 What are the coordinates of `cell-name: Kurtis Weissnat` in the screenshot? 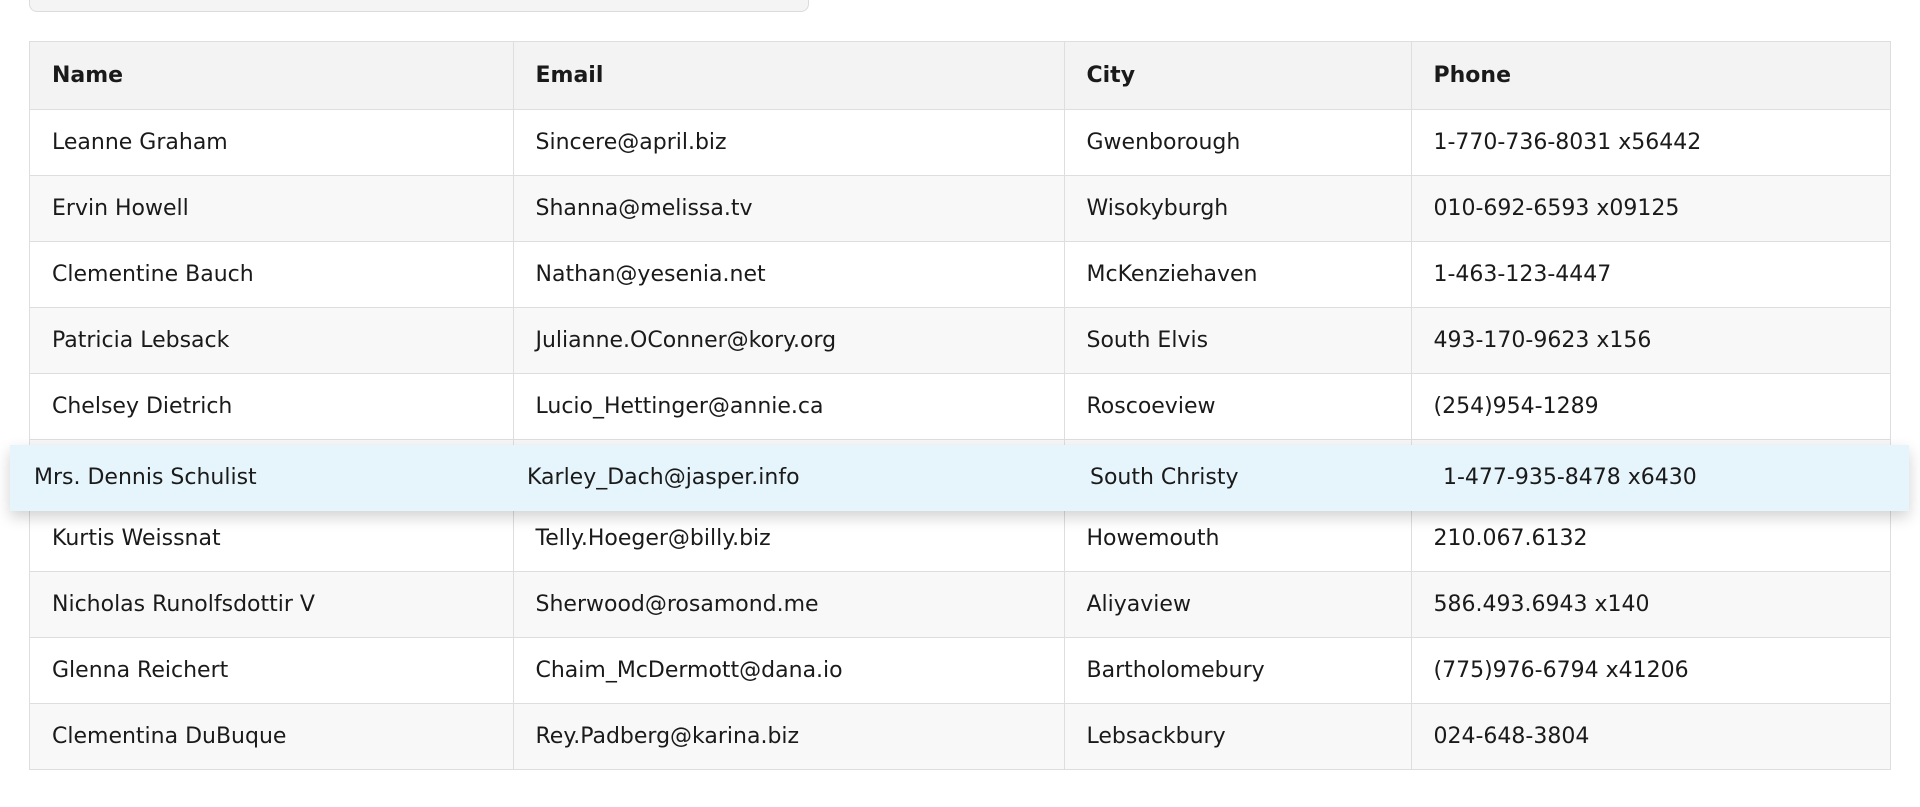 It's located at (272, 538).